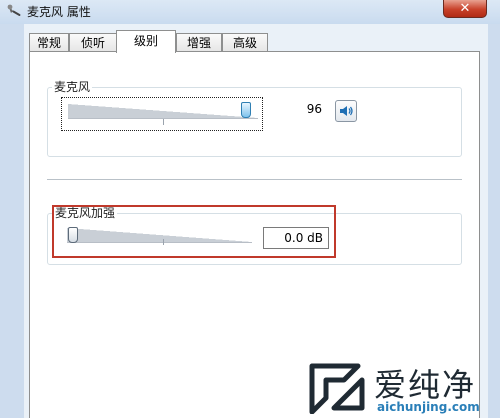 Image resolution: width=500 pixels, height=418 pixels. I want to click on mute-button, so click(346, 111).